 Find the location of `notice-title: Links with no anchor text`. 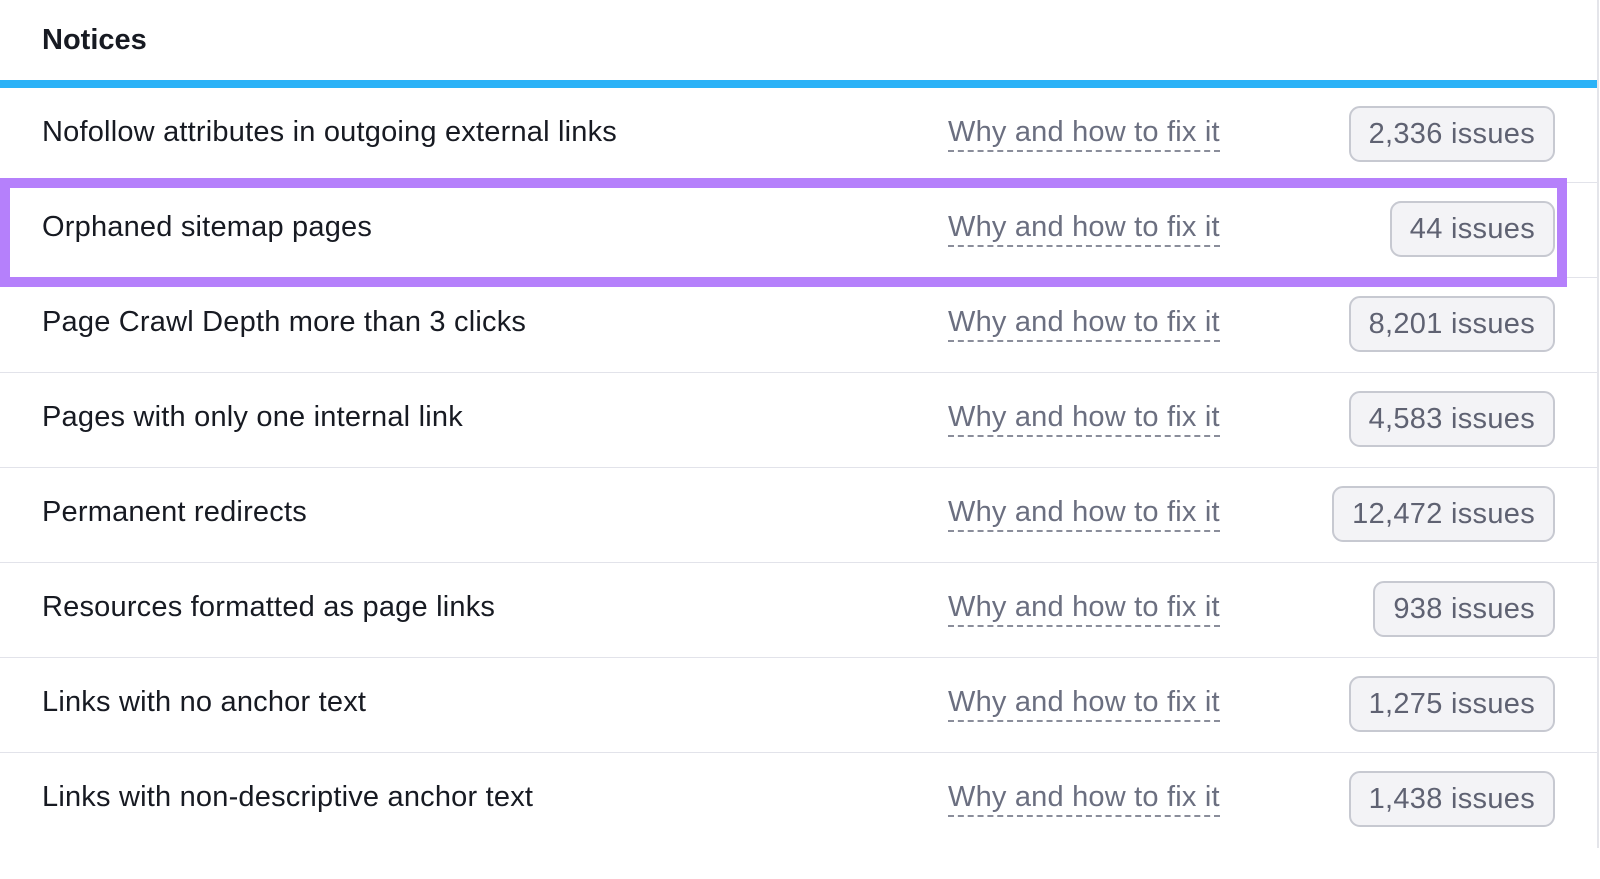

notice-title: Links with no anchor text is located at coordinates (204, 702).